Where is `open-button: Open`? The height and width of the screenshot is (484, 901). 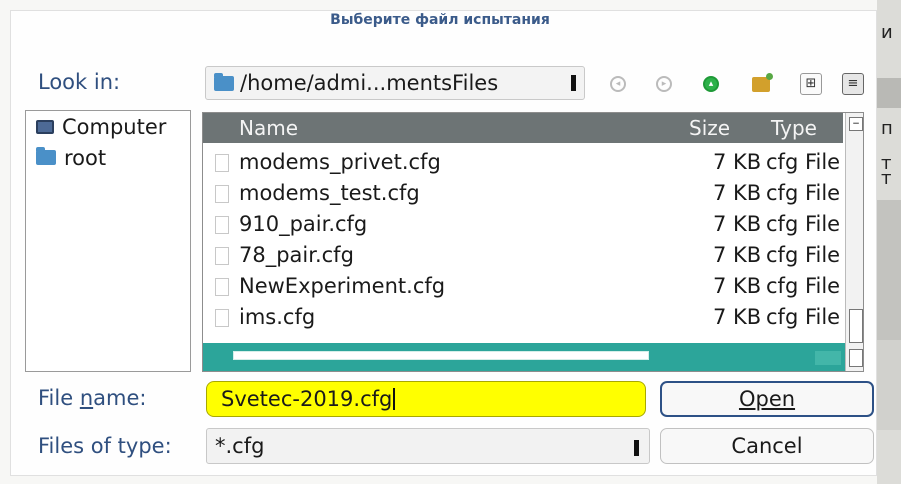
open-button: Open is located at coordinates (767, 399).